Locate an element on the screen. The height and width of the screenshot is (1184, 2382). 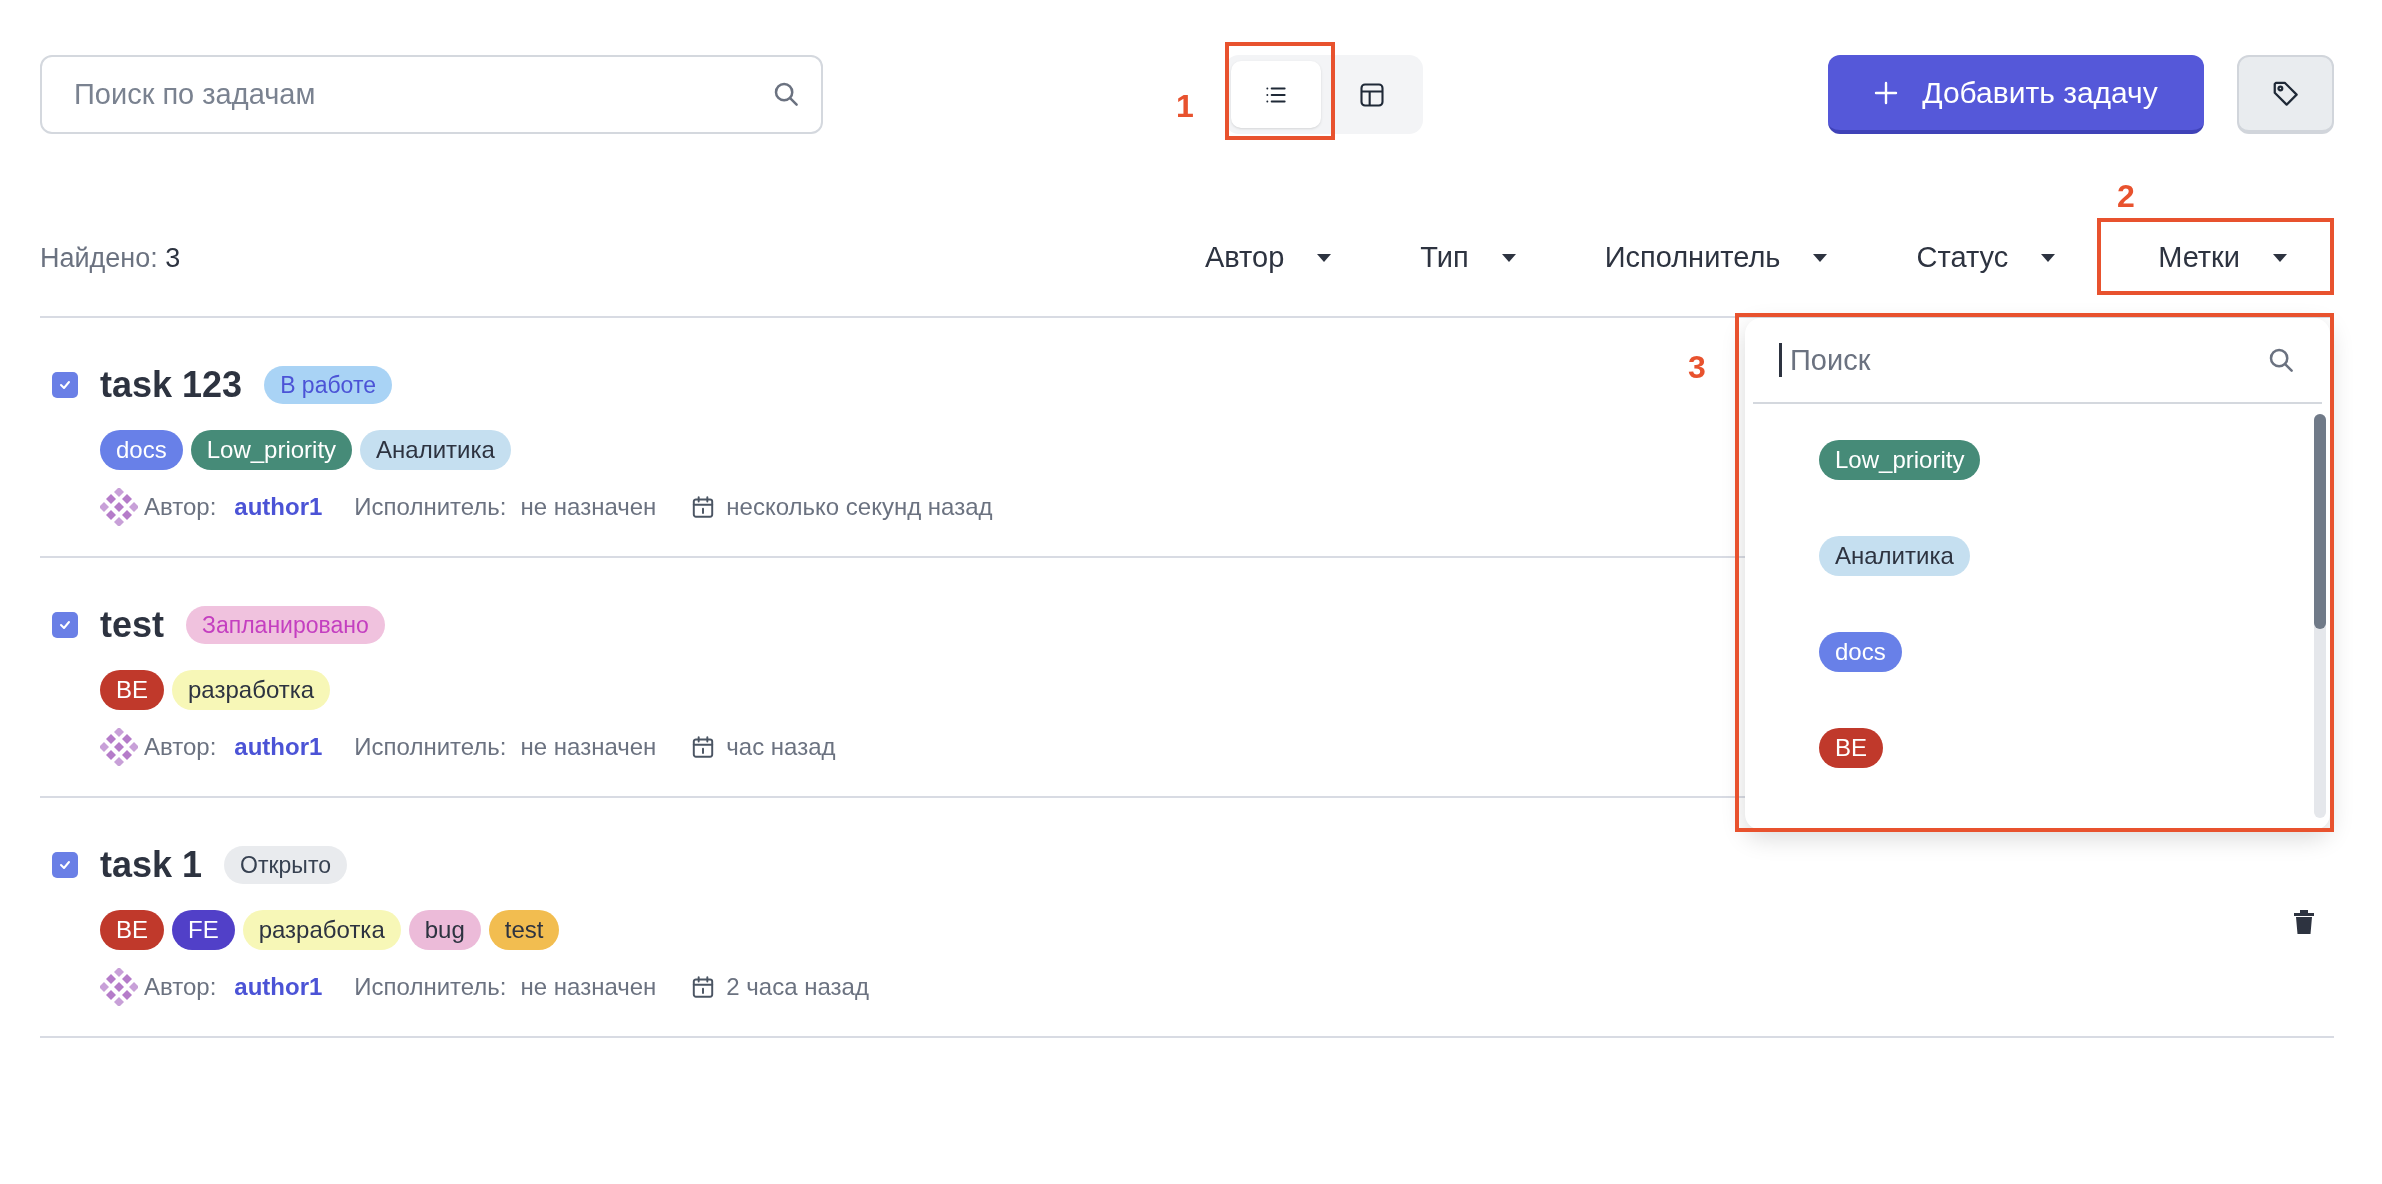
annotation-number: 3 is located at coordinates (1697, 367).